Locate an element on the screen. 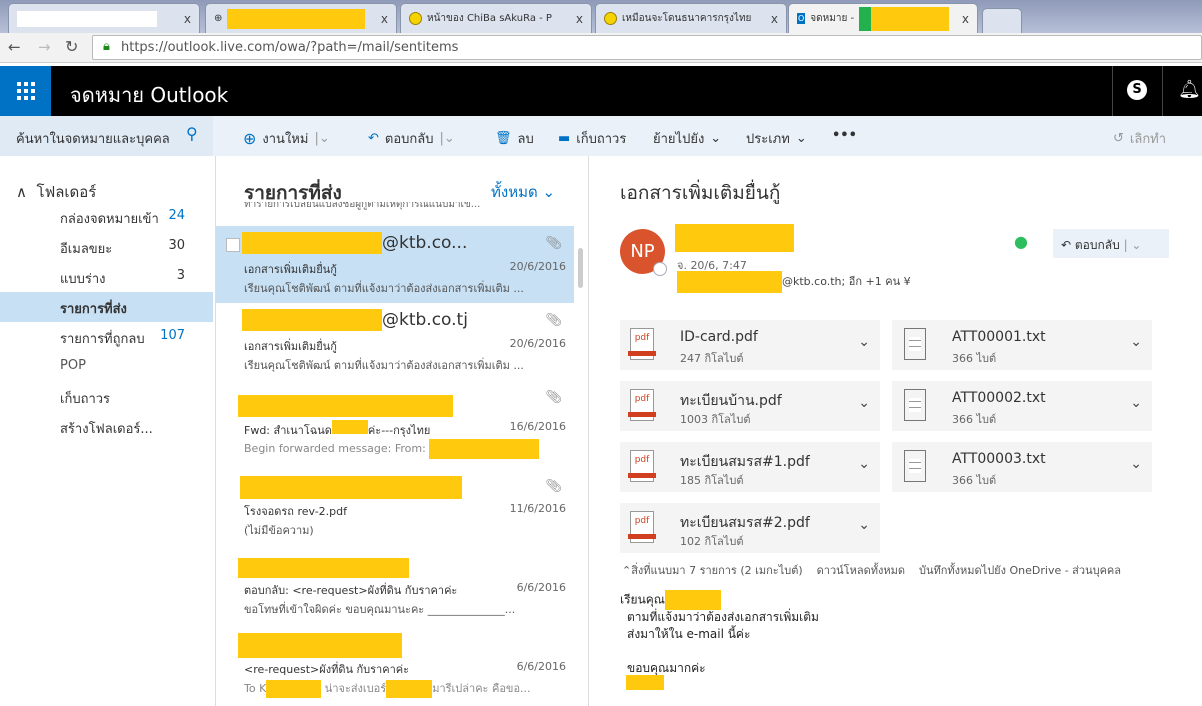 This screenshot has height=706, width=1202. app-launcher-icon is located at coordinates (25, 91).